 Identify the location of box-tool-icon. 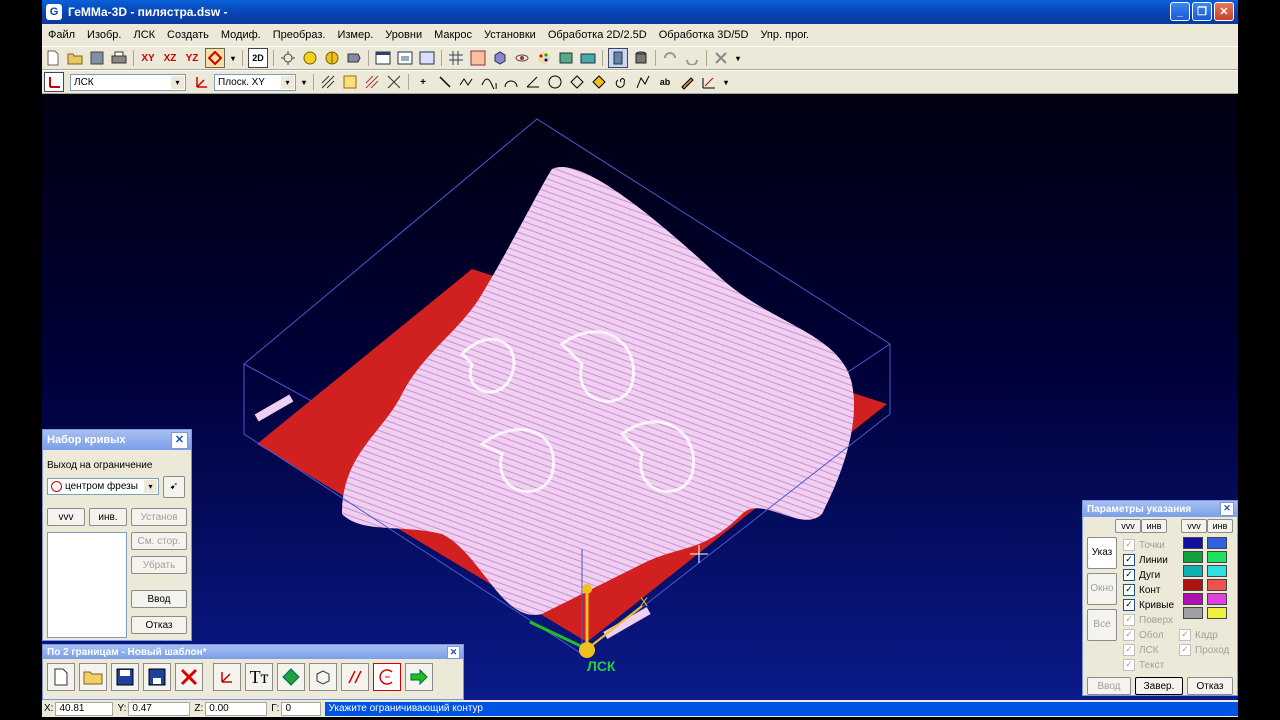
(323, 677).